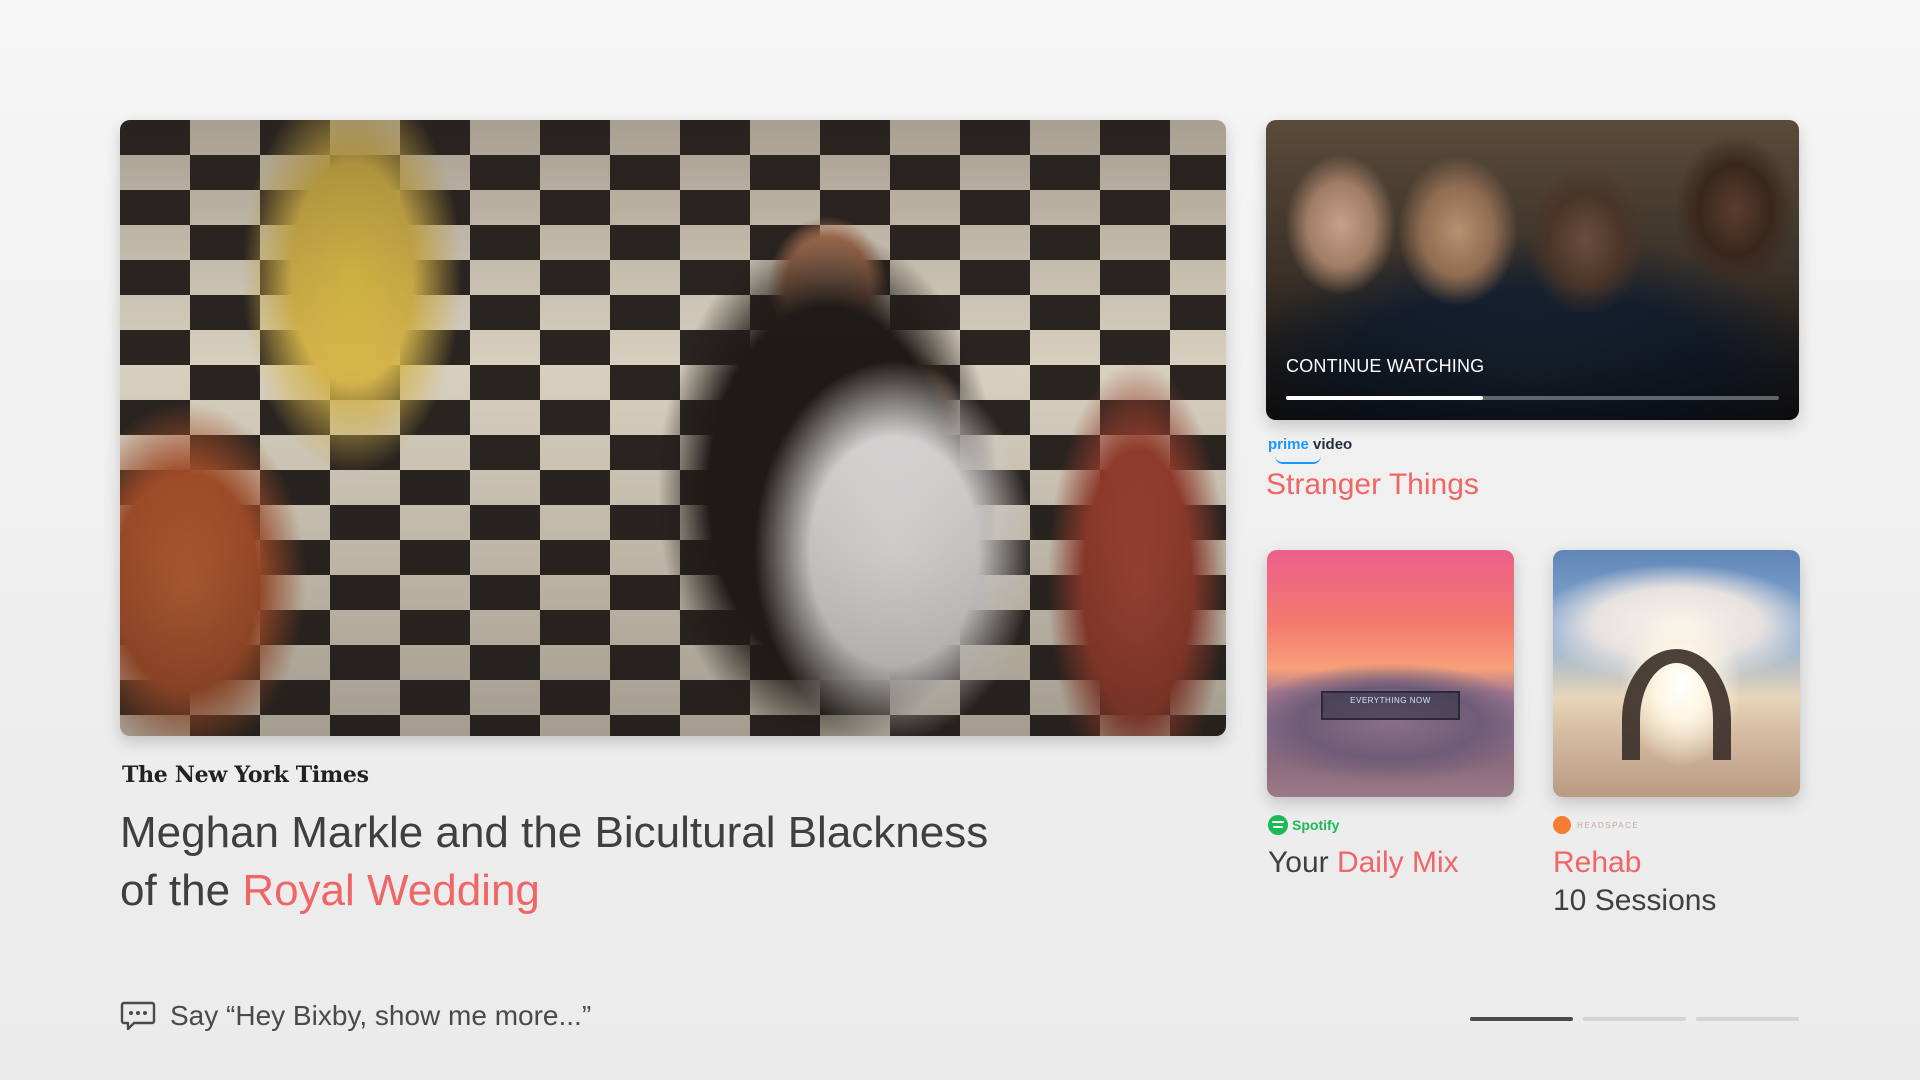  Describe the element at coordinates (1532, 398) in the screenshot. I see `watch-progress-bar` at that location.